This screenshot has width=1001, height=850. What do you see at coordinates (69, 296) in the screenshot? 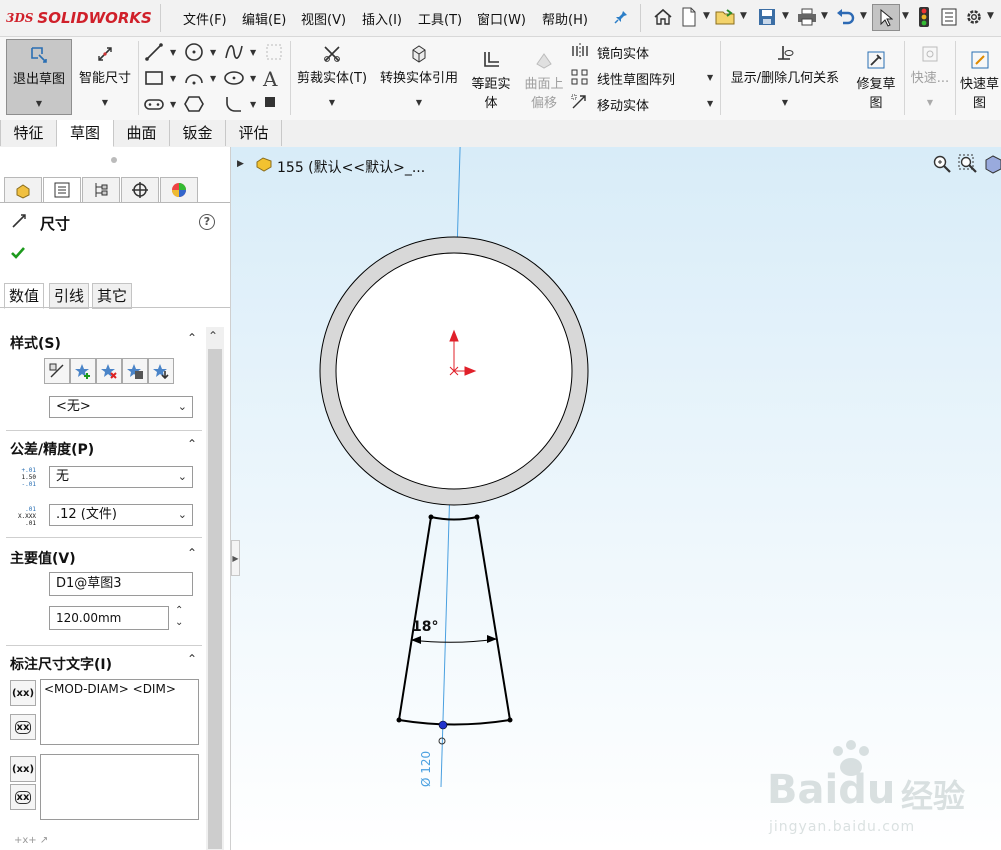
I see `tab-leaders: 引线` at bounding box center [69, 296].